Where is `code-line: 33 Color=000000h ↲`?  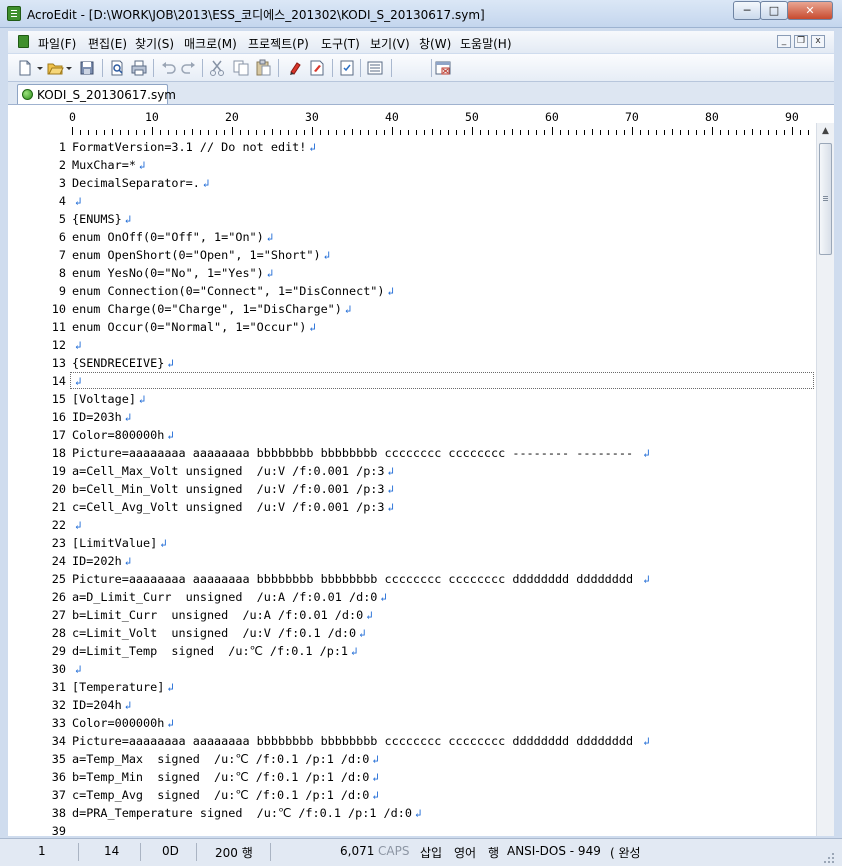 code-line: 33 Color=000000h ↲ is located at coordinates (411, 723).